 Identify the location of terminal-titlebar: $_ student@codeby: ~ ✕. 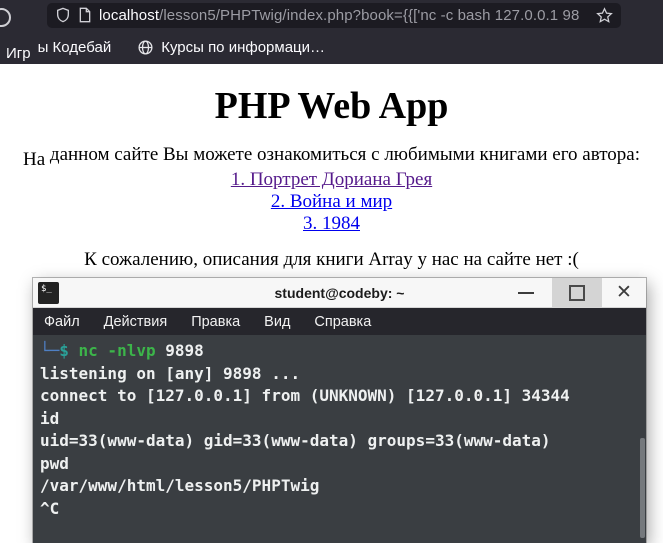
(339, 293).